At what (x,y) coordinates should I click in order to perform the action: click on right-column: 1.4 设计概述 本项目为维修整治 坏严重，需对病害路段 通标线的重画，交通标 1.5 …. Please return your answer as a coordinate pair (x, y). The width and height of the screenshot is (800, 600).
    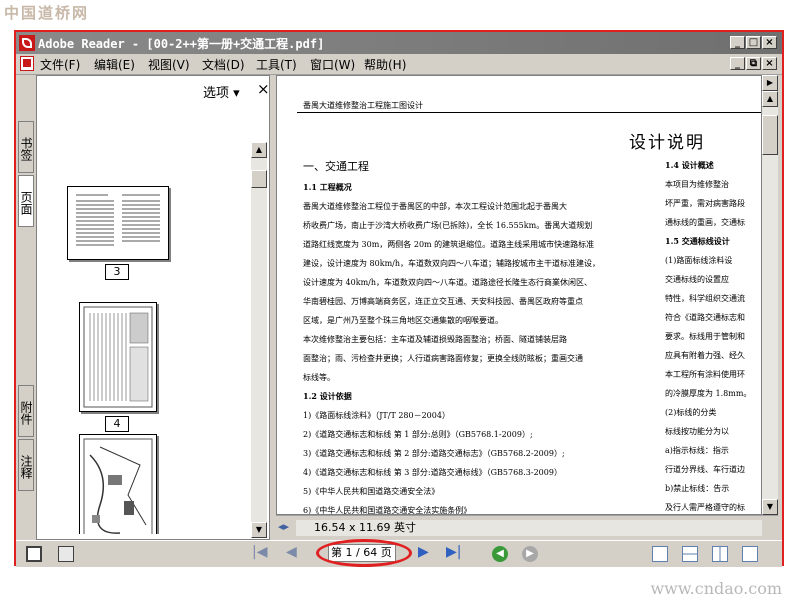
    Looking at the image, I should click on (713, 335).